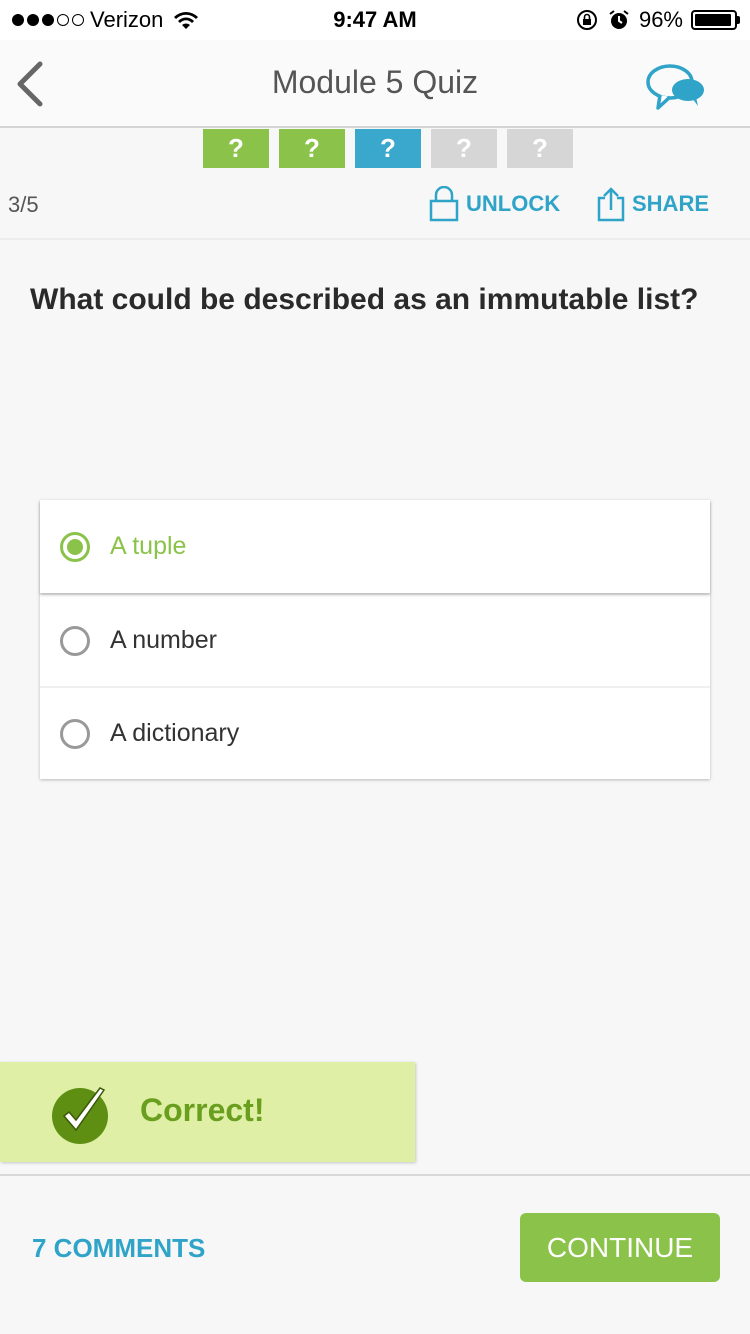 The image size is (750, 1334). What do you see at coordinates (620, 1247) in the screenshot?
I see `continue-button: CONTINUE` at bounding box center [620, 1247].